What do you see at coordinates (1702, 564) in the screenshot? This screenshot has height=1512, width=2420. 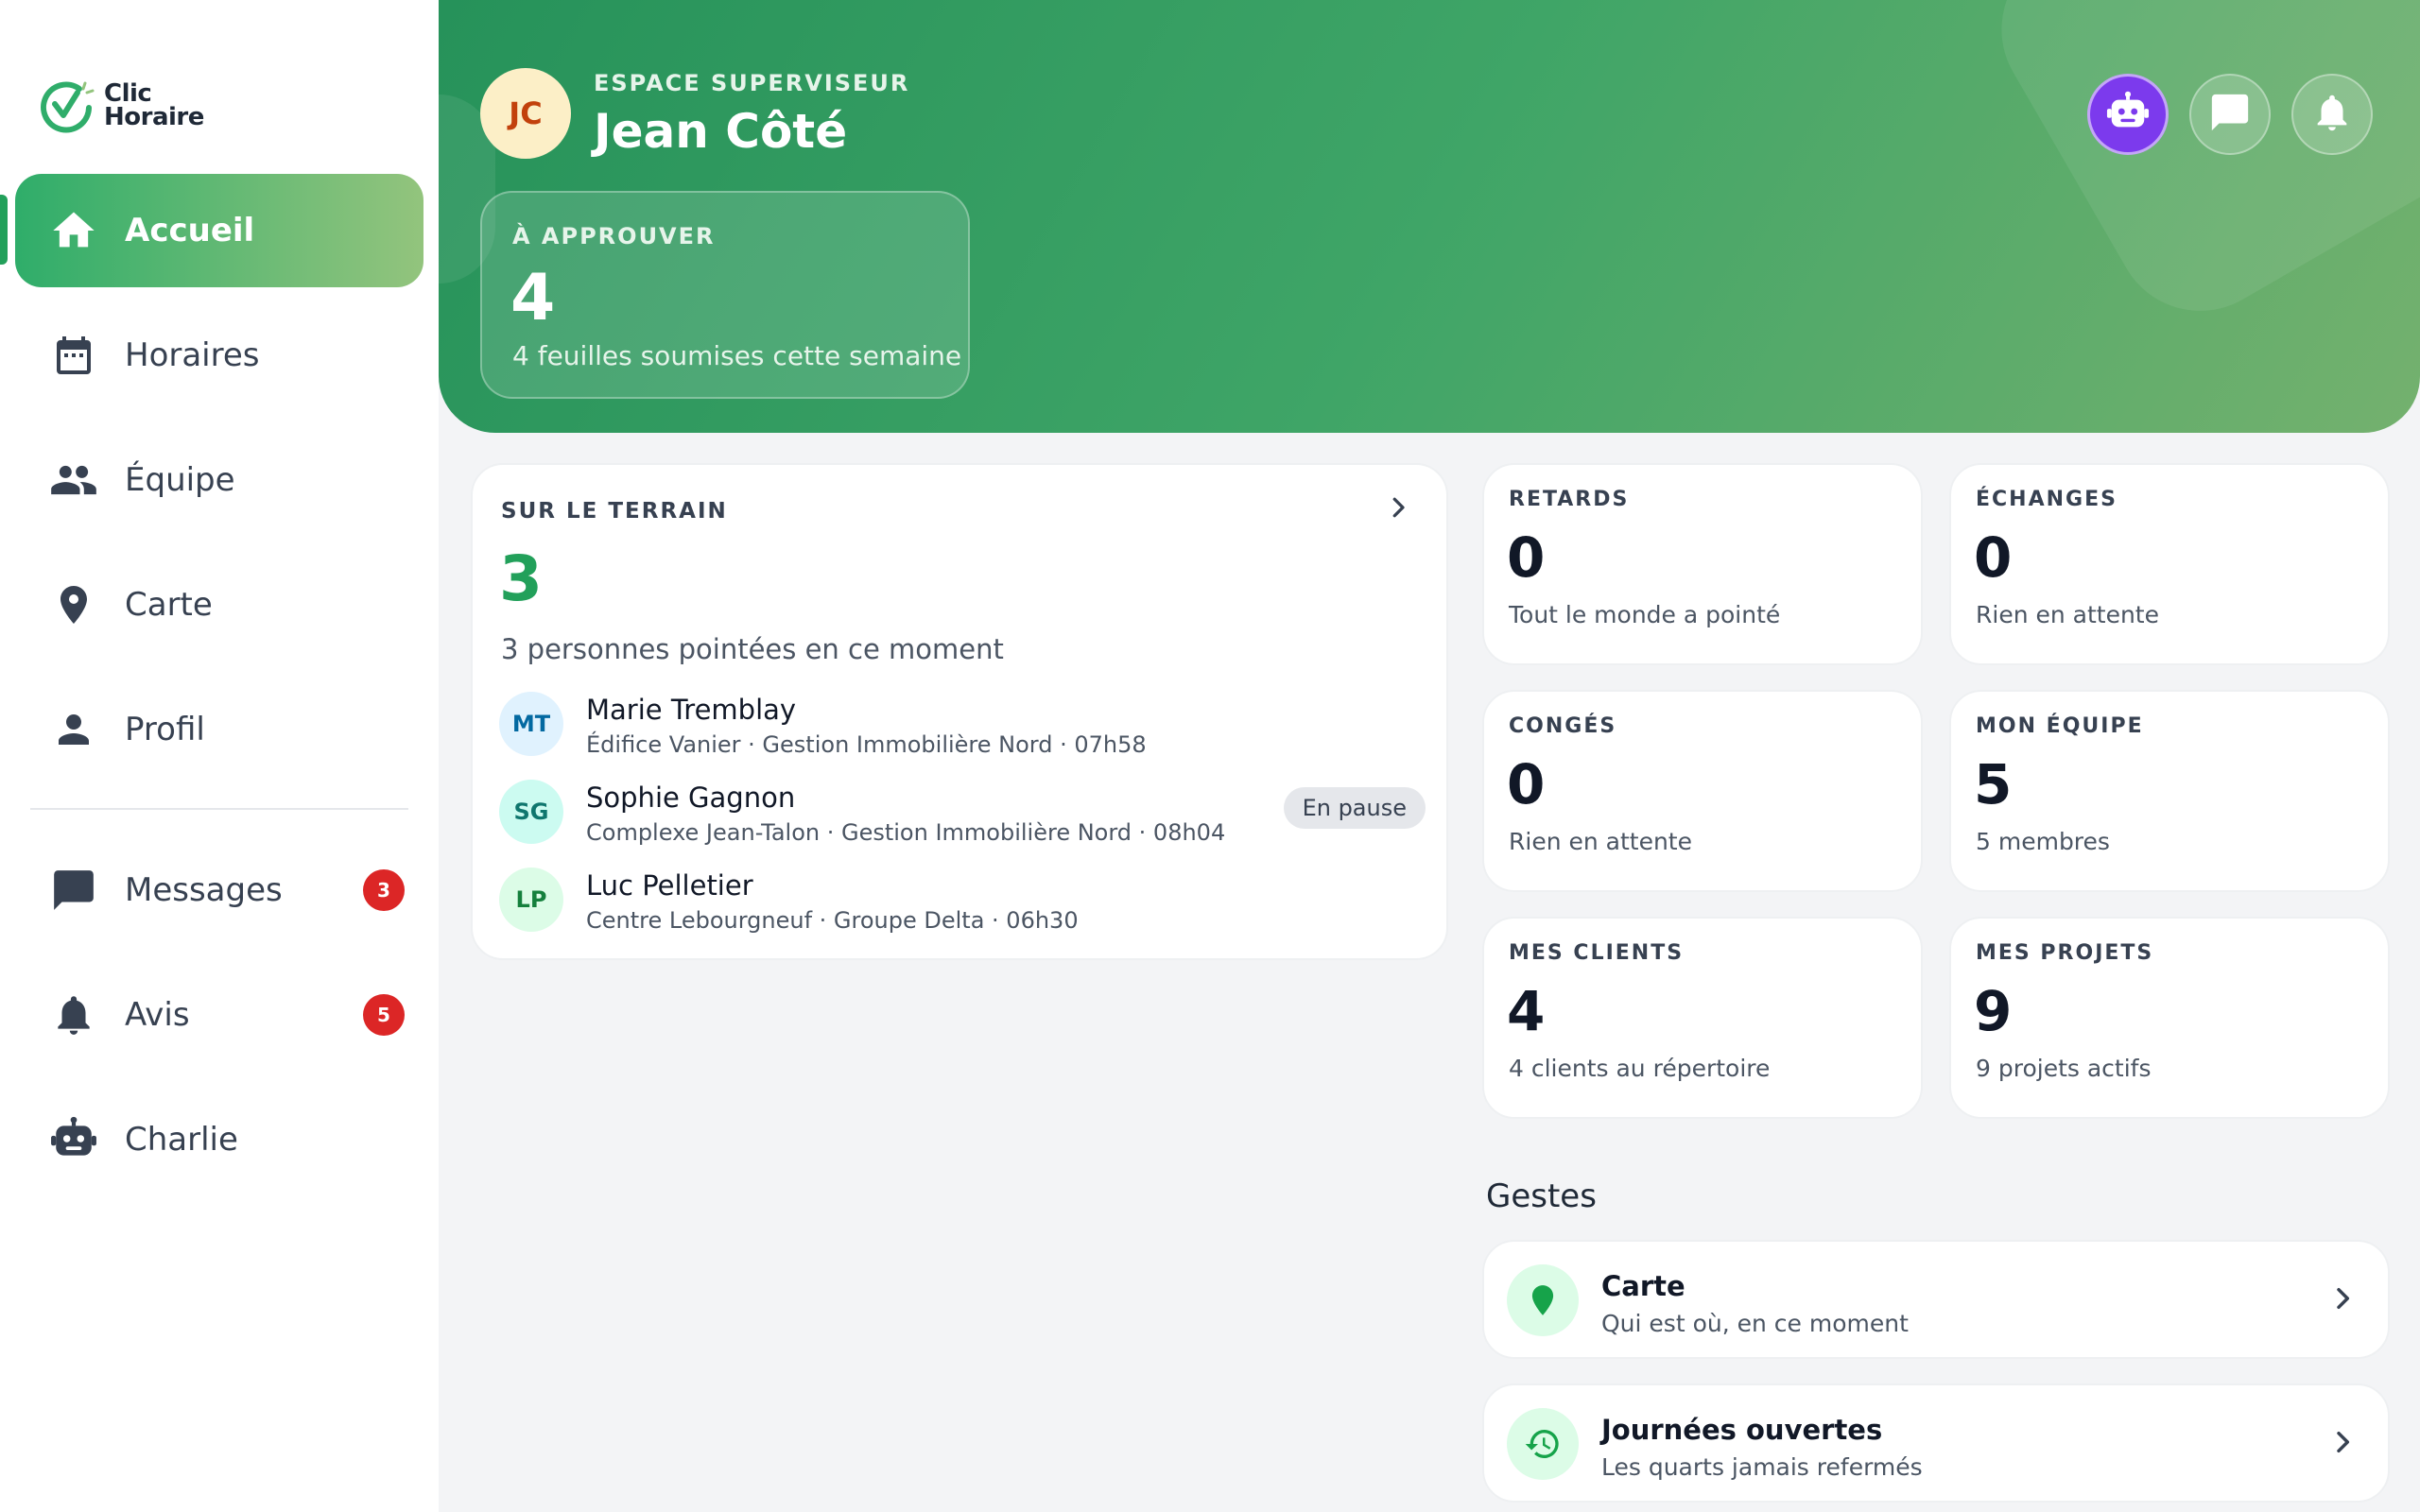 I see `stat-card-retards: RETARDS 0 Tout le monde a pointé` at bounding box center [1702, 564].